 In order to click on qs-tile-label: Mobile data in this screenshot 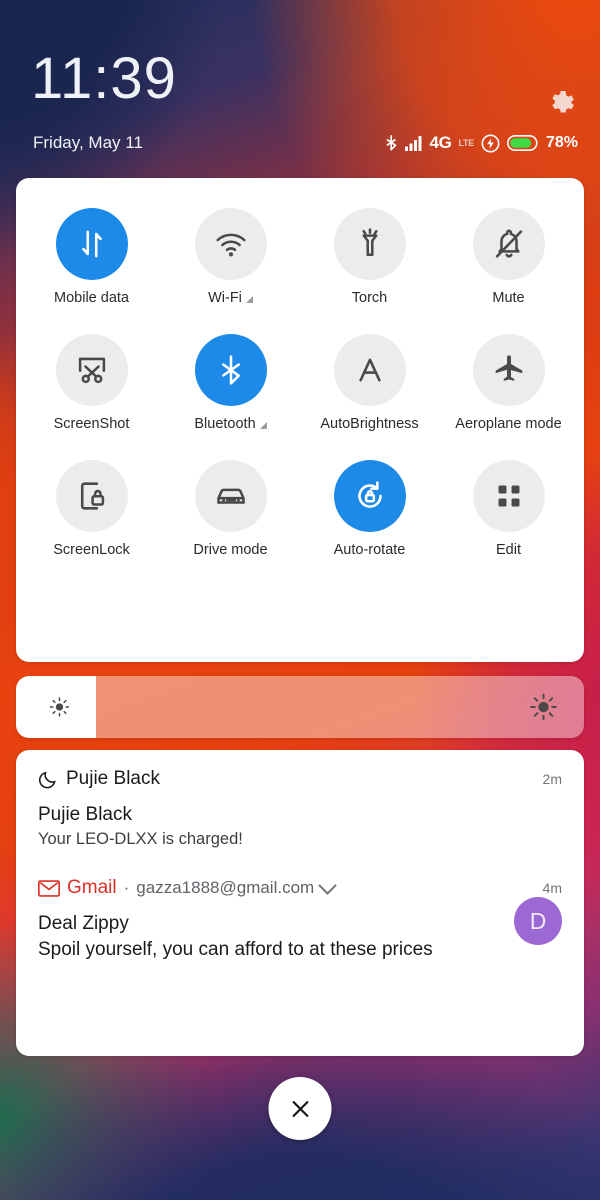, I will do `click(91, 298)`.